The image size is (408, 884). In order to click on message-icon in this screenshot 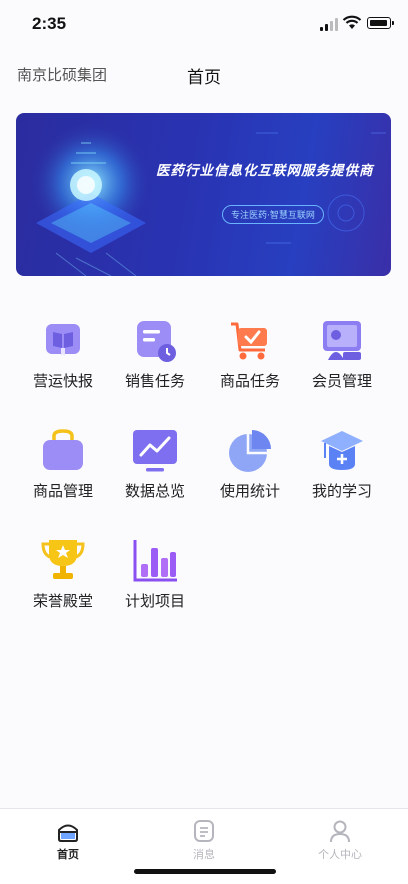, I will do `click(204, 831)`.